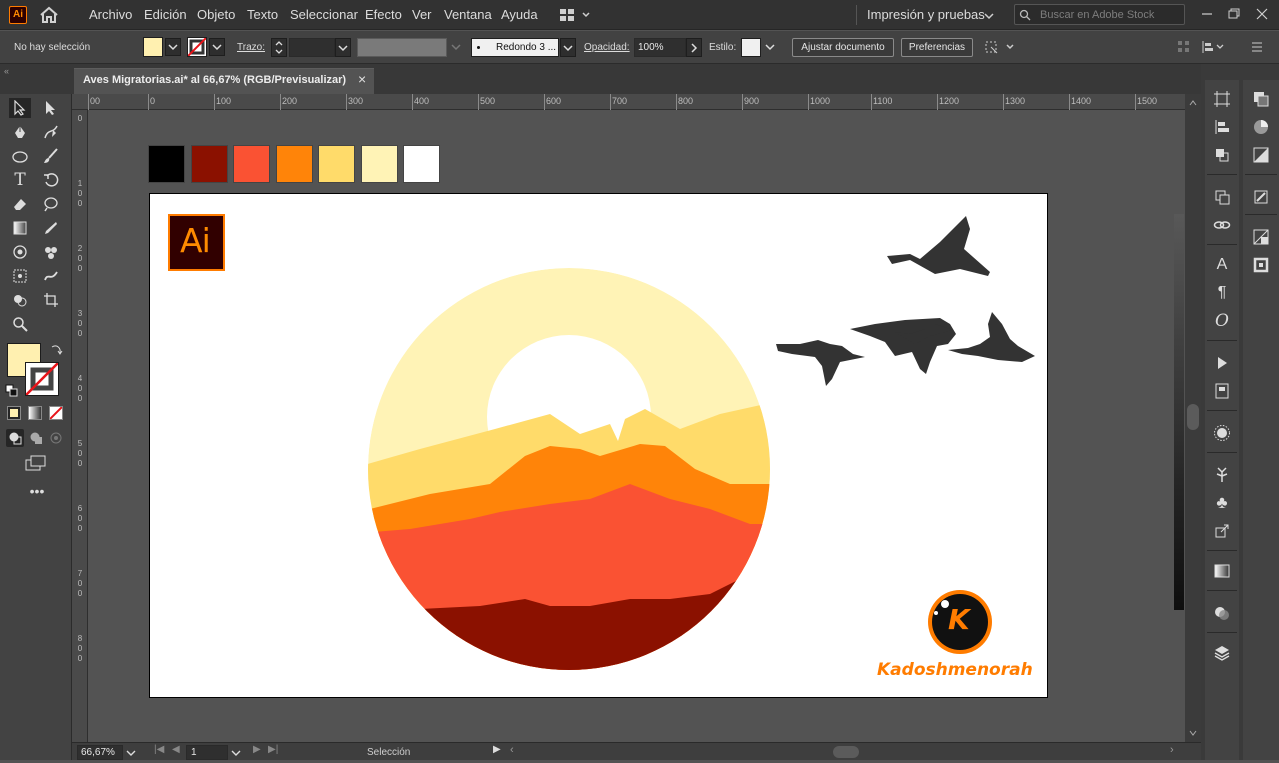 The image size is (1279, 763). What do you see at coordinates (926, 14) in the screenshot?
I see `workspace-switcher: Impresión y pruebas` at bounding box center [926, 14].